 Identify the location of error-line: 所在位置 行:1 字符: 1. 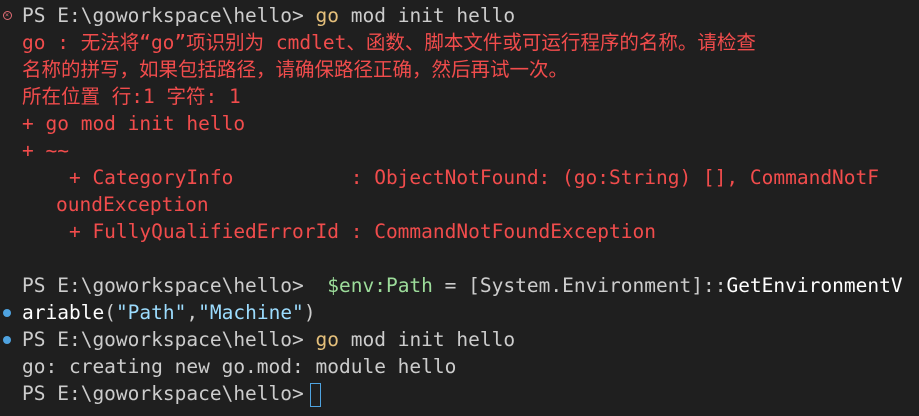
(131, 96).